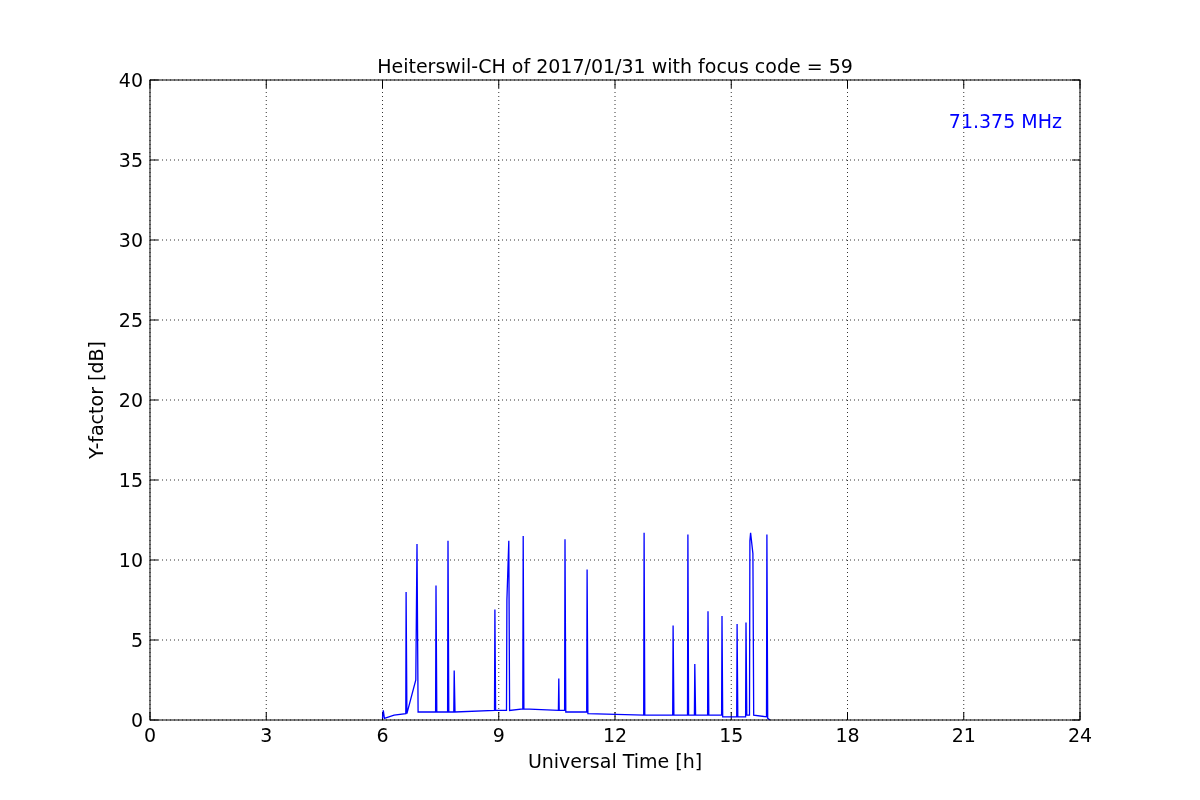  What do you see at coordinates (136, 720) in the screenshot?
I see `y-tick-label: 0` at bounding box center [136, 720].